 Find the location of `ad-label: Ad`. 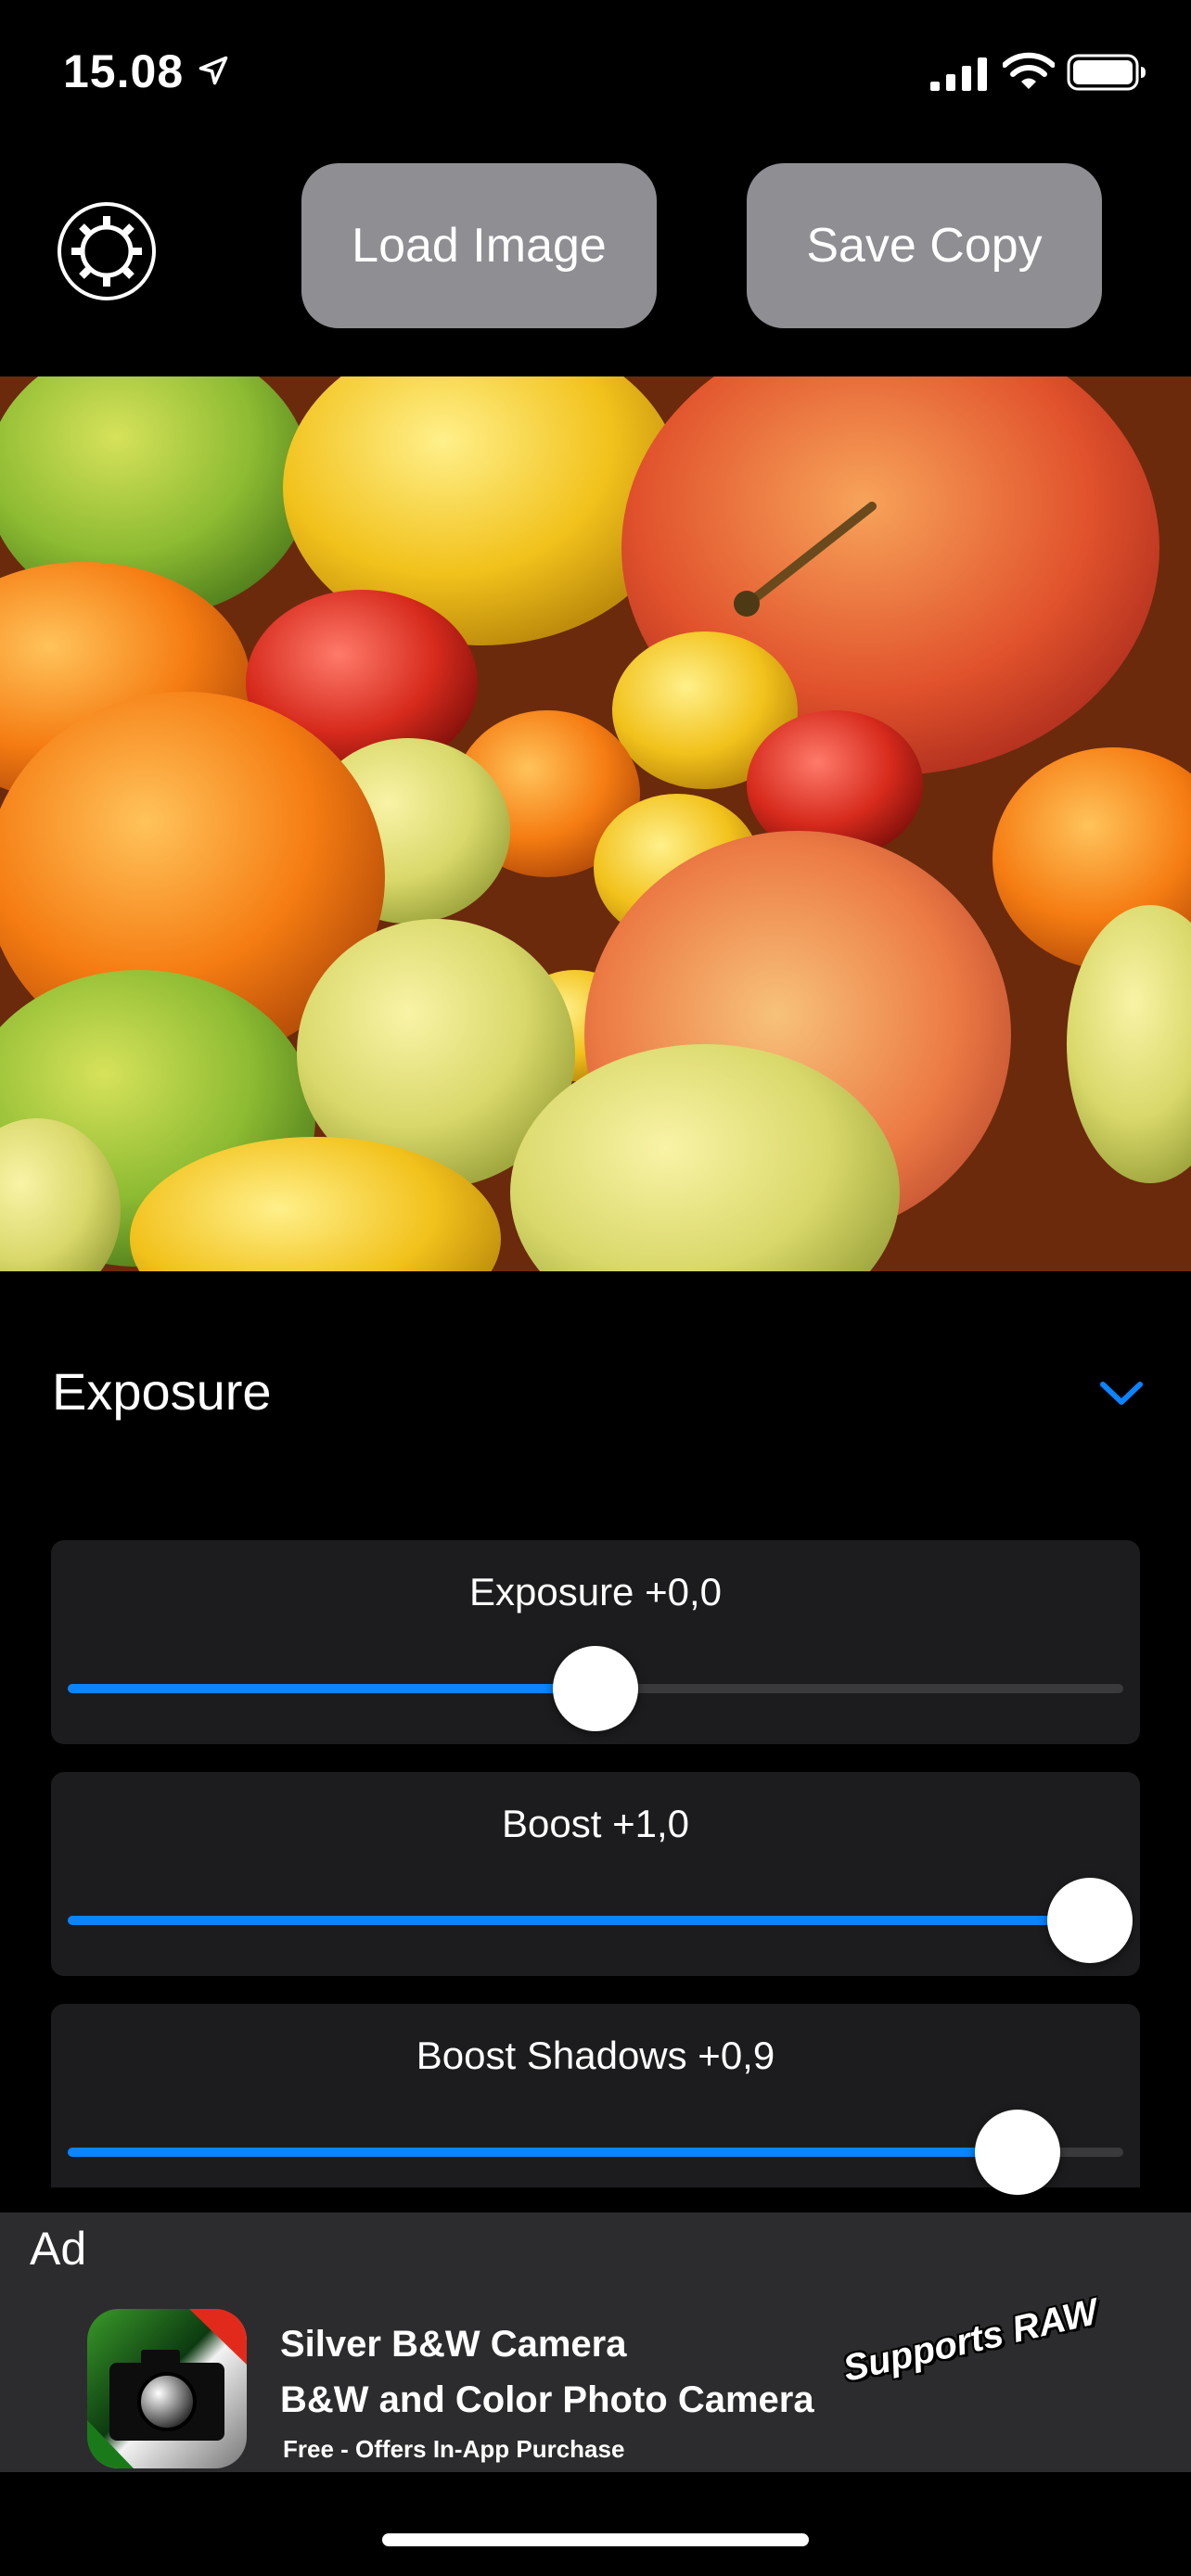

ad-label: Ad is located at coordinates (59, 2249).